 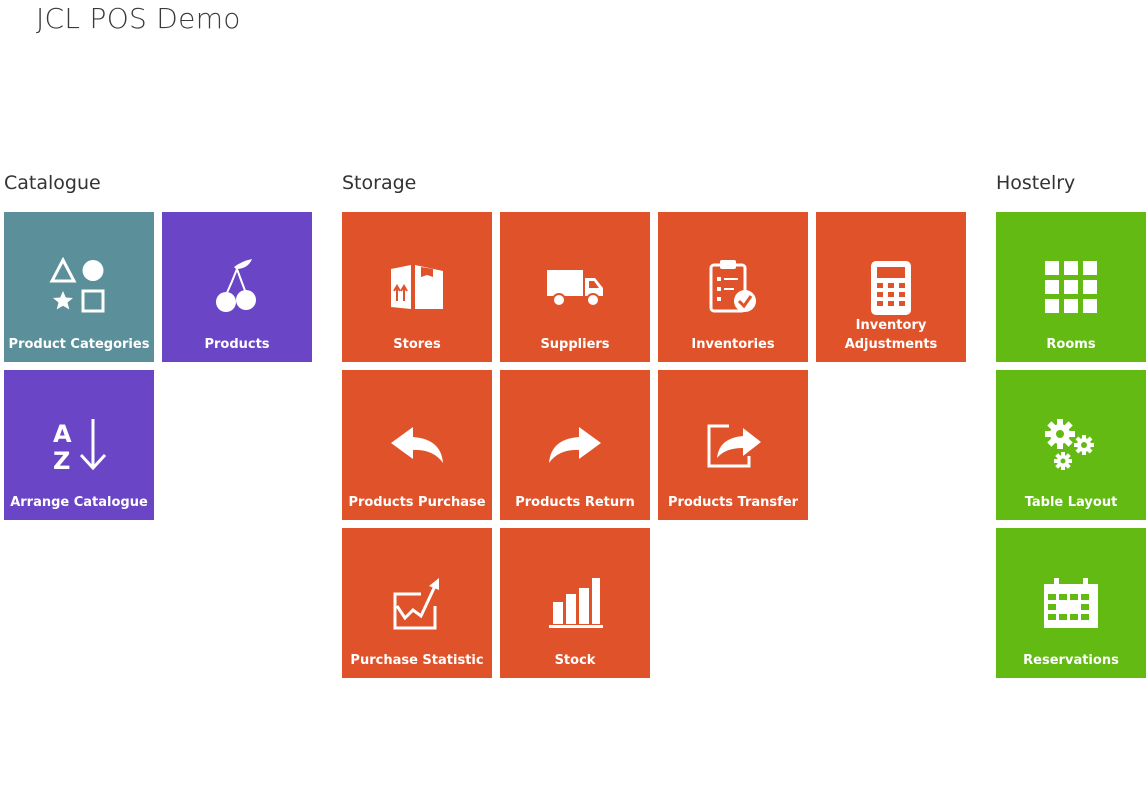 I want to click on tile-inventories: Inventories, so click(x=733, y=287).